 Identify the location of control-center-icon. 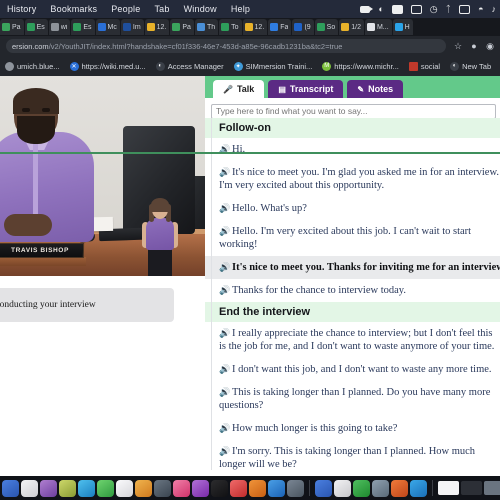
(397, 9).